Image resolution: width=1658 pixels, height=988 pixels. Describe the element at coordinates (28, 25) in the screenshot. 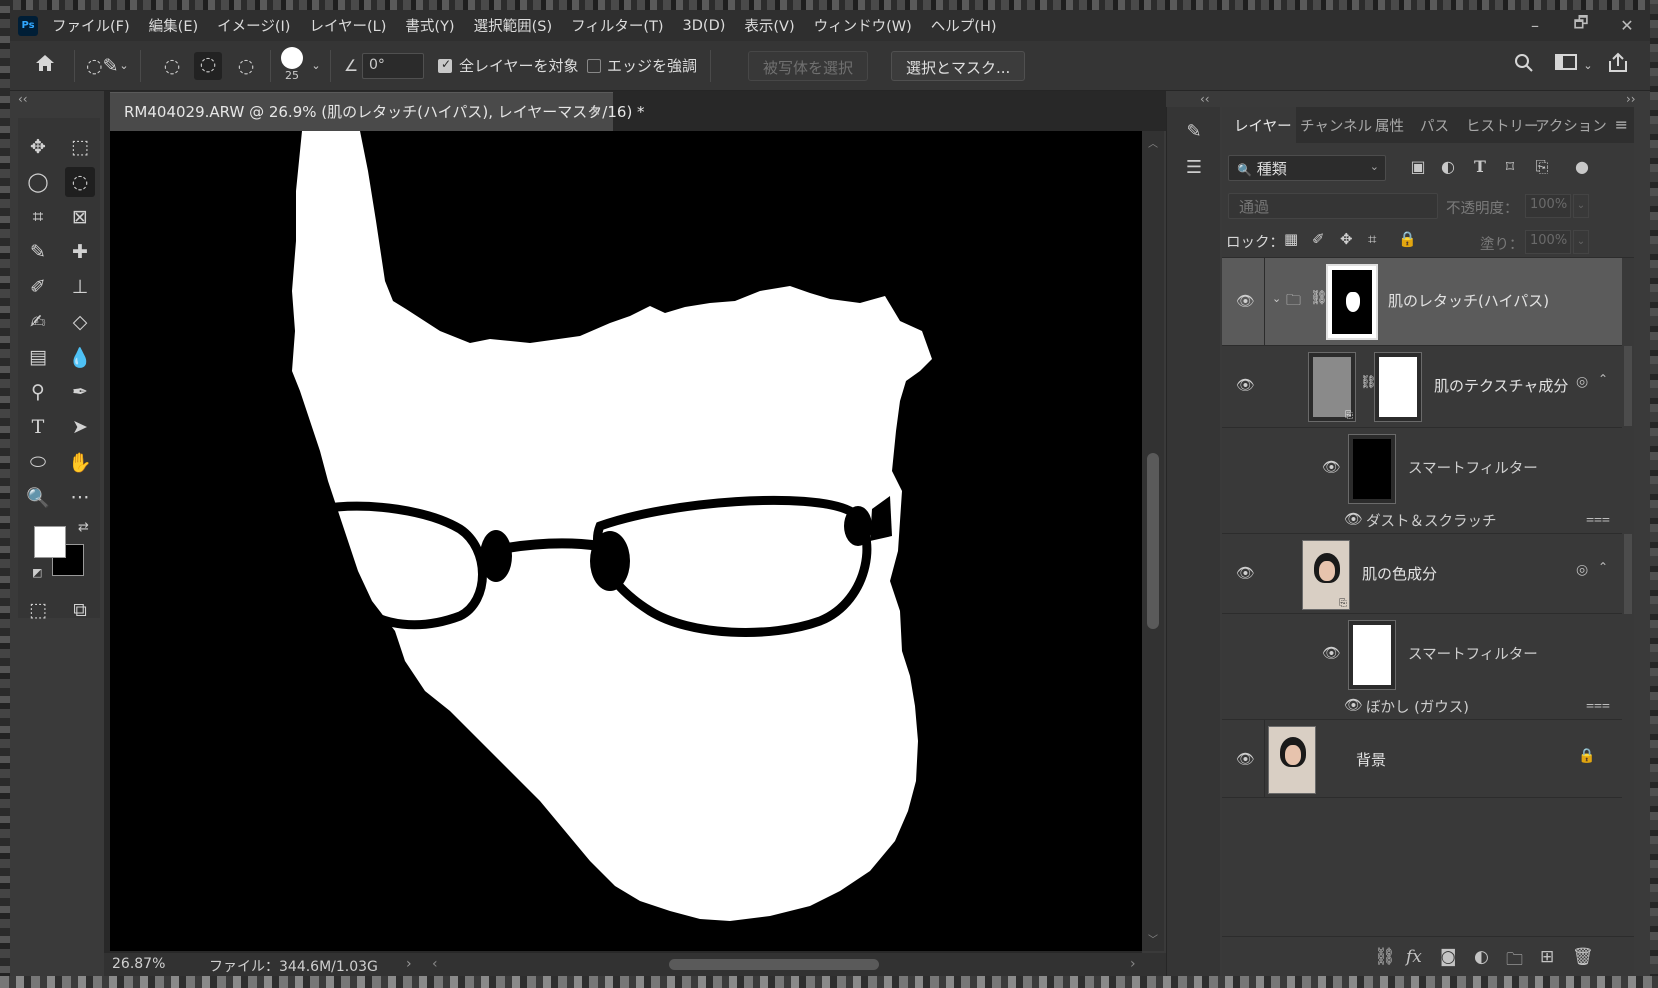

I see `app-logo-icon: Ps` at that location.